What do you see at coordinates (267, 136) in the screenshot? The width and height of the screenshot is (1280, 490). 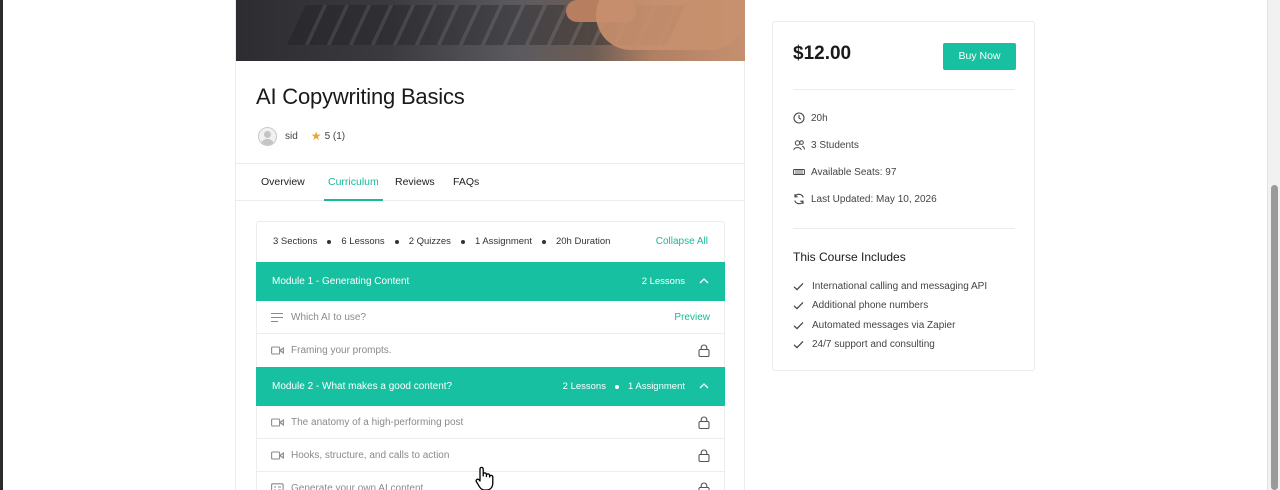 I see `avatar` at bounding box center [267, 136].